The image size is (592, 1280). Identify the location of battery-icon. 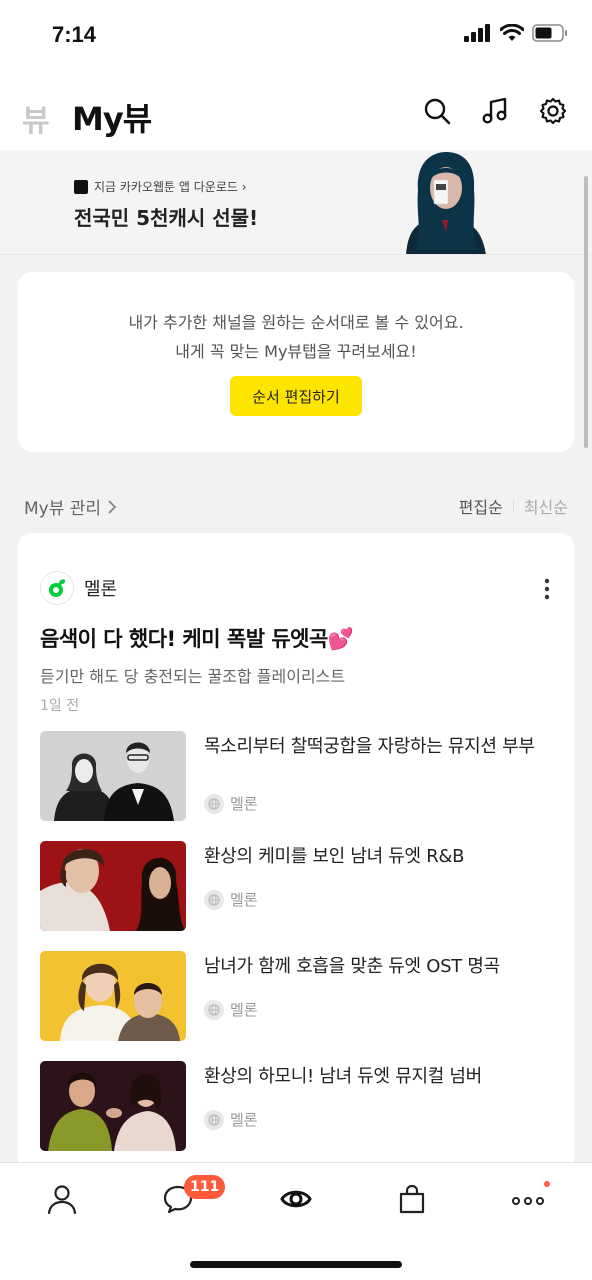
(549, 33).